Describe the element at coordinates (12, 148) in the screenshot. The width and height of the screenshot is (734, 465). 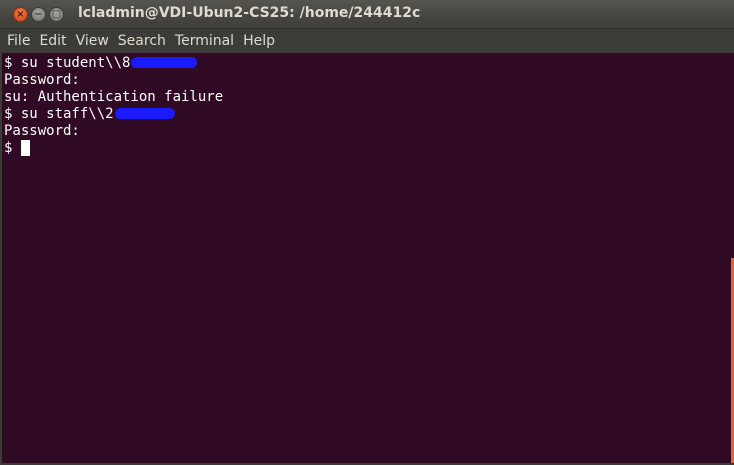
I see `shell-prompt: $` at that location.